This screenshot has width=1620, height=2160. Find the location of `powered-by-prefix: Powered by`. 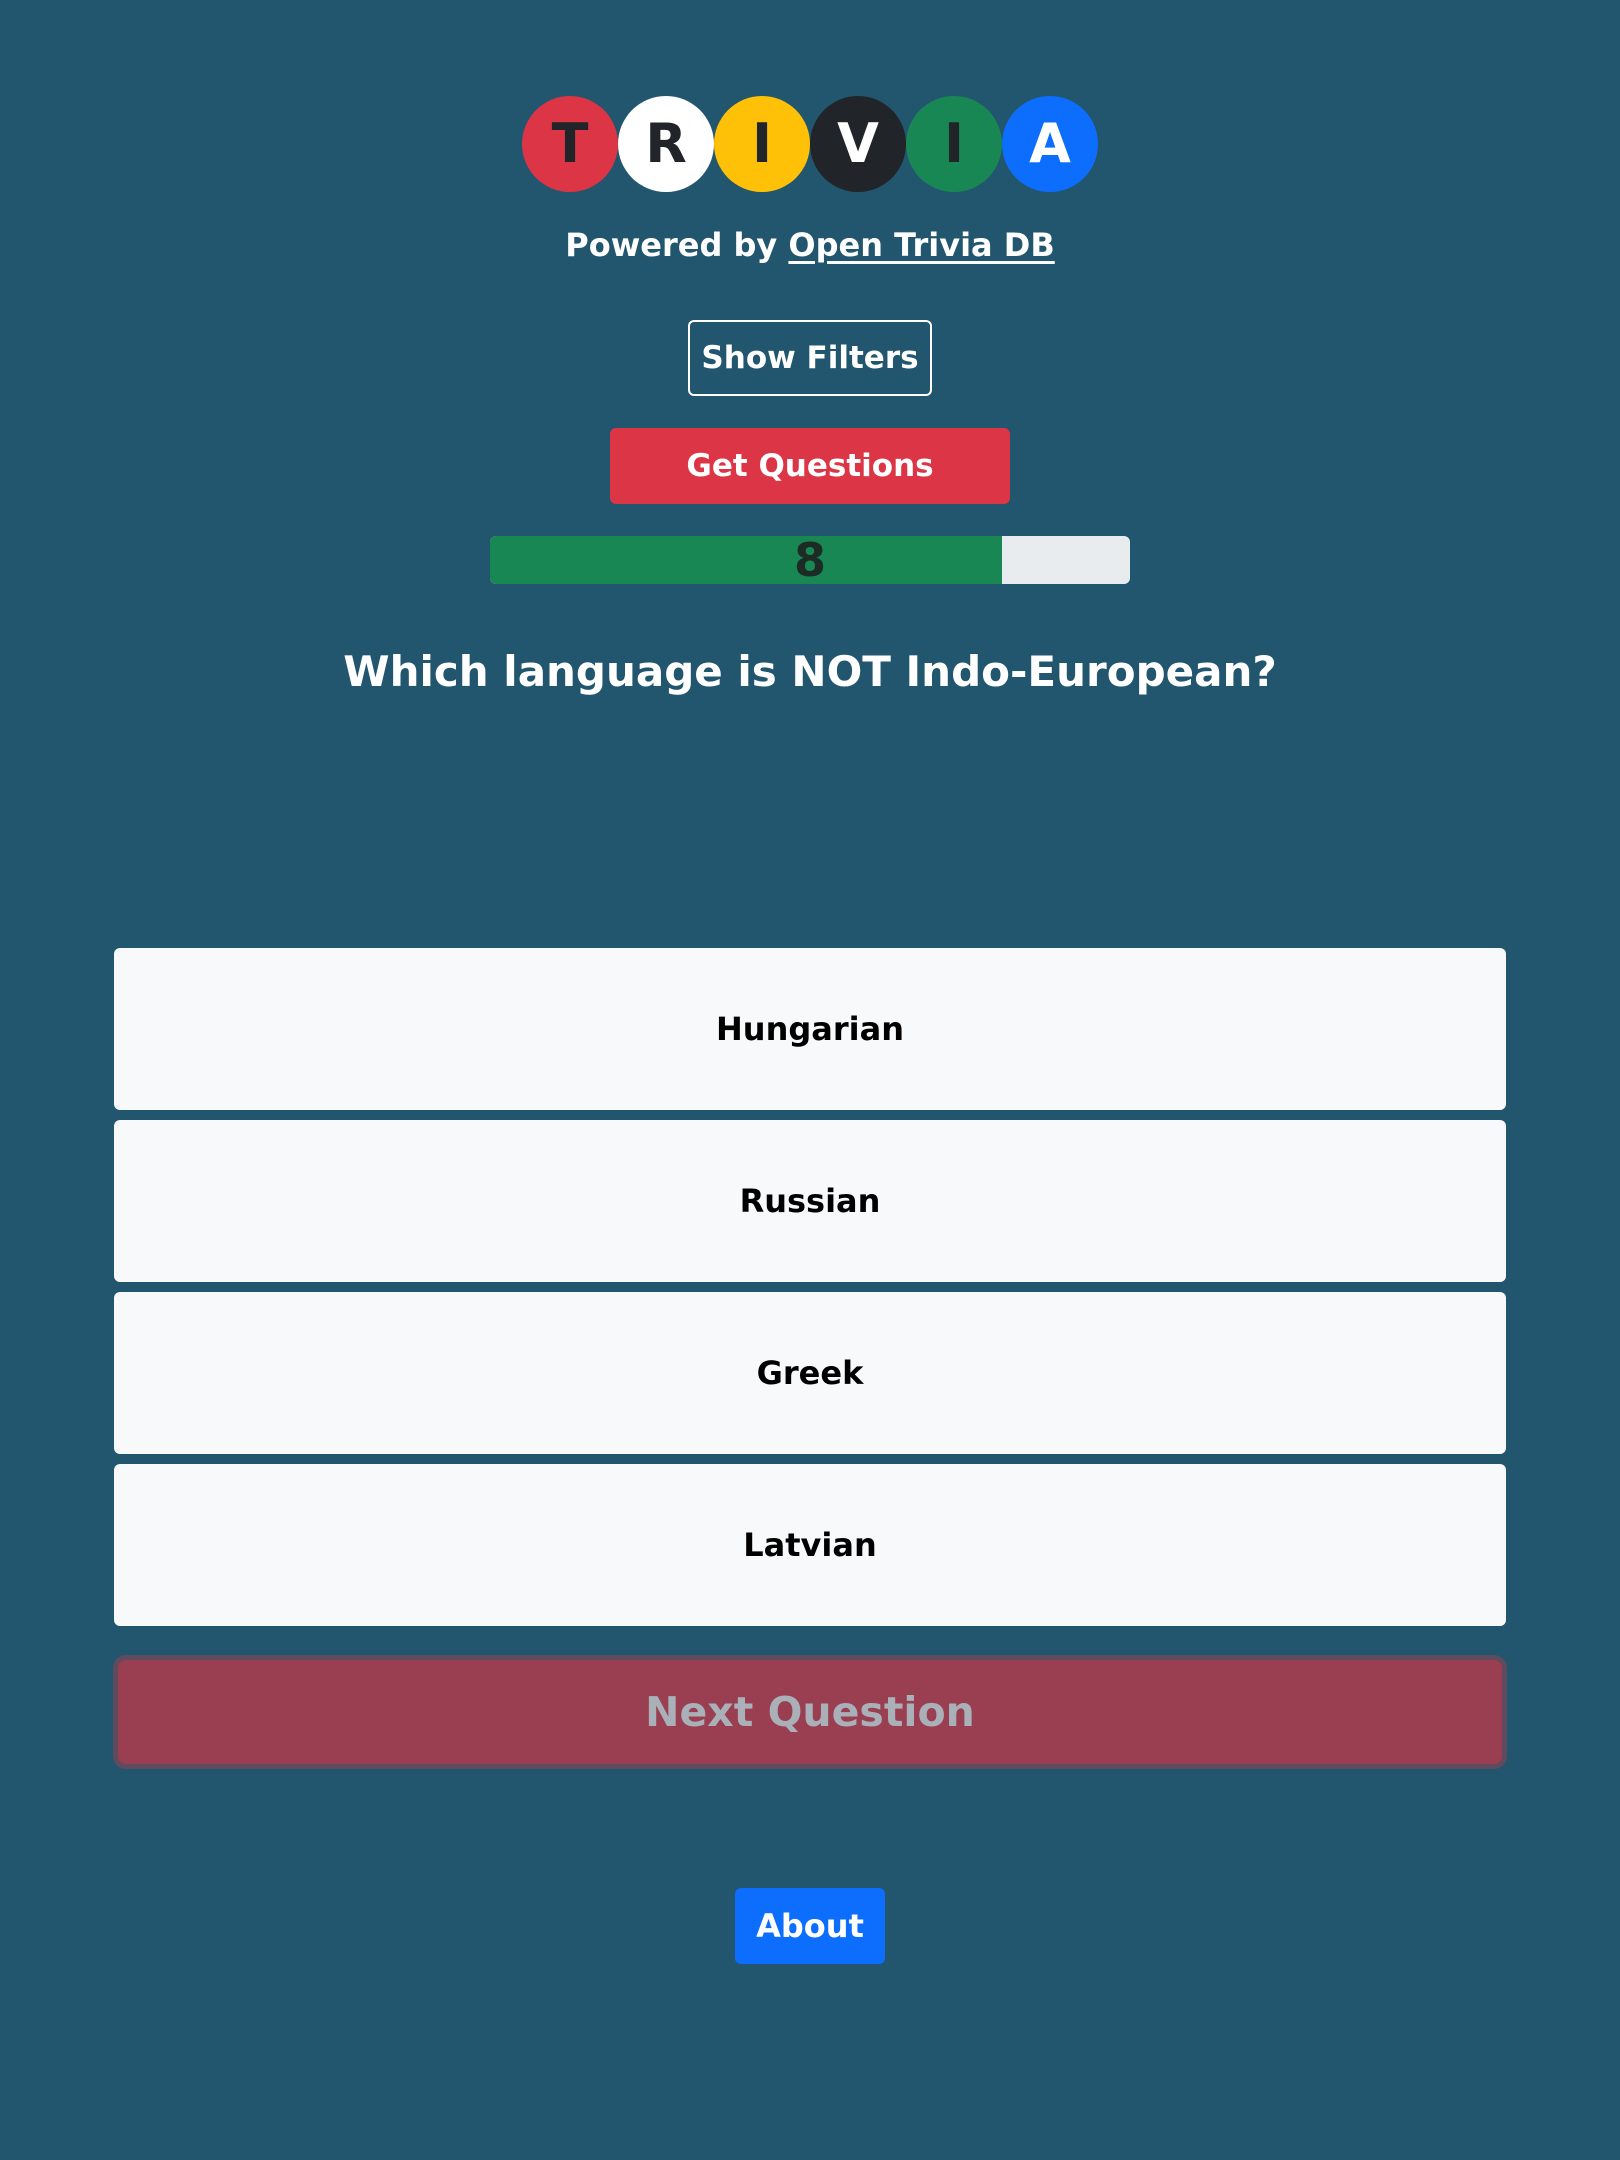

powered-by-prefix: Powered by is located at coordinates (671, 245).